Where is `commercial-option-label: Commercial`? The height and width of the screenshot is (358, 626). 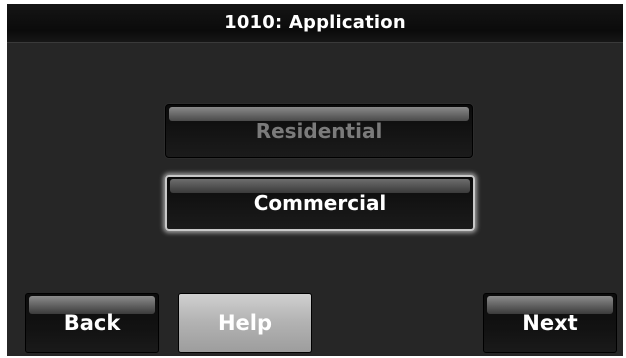
commercial-option-label: Commercial is located at coordinates (320, 203).